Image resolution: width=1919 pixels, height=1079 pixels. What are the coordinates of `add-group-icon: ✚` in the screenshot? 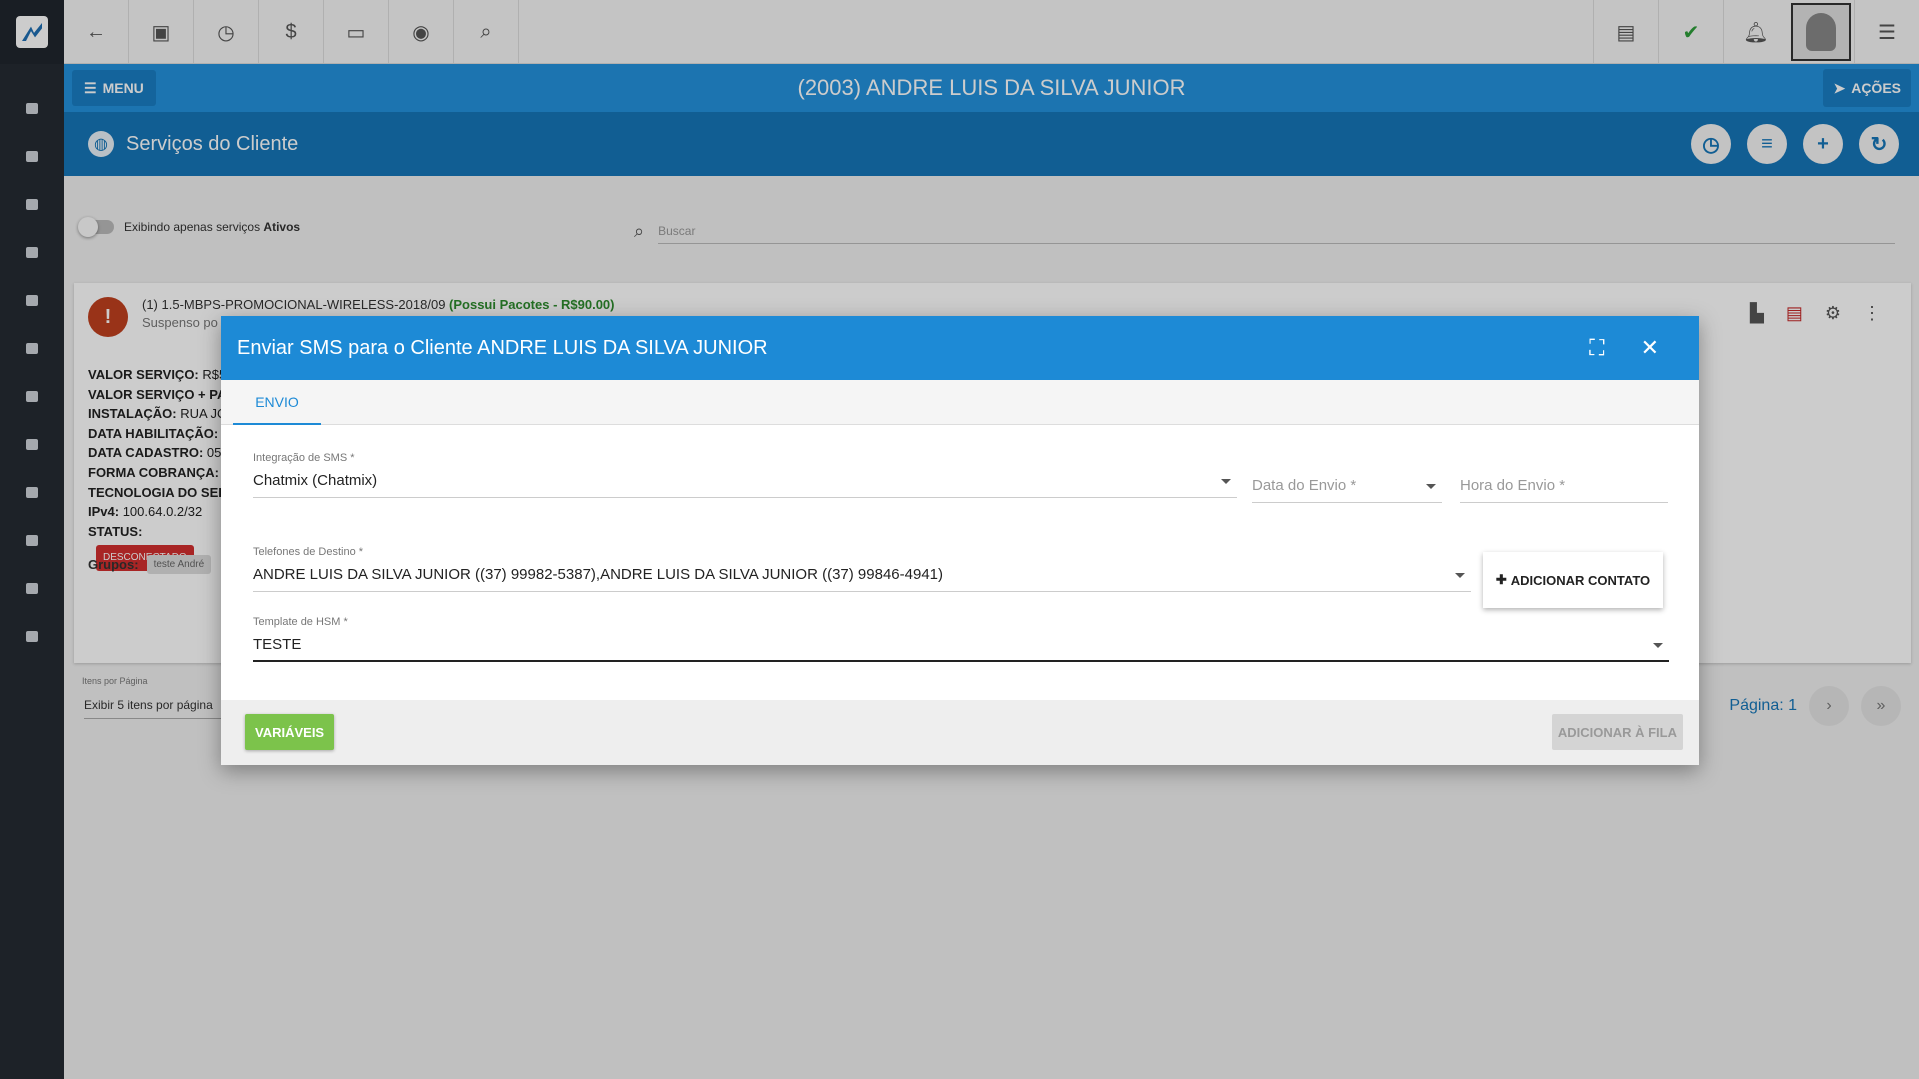 It's located at (1501, 579).